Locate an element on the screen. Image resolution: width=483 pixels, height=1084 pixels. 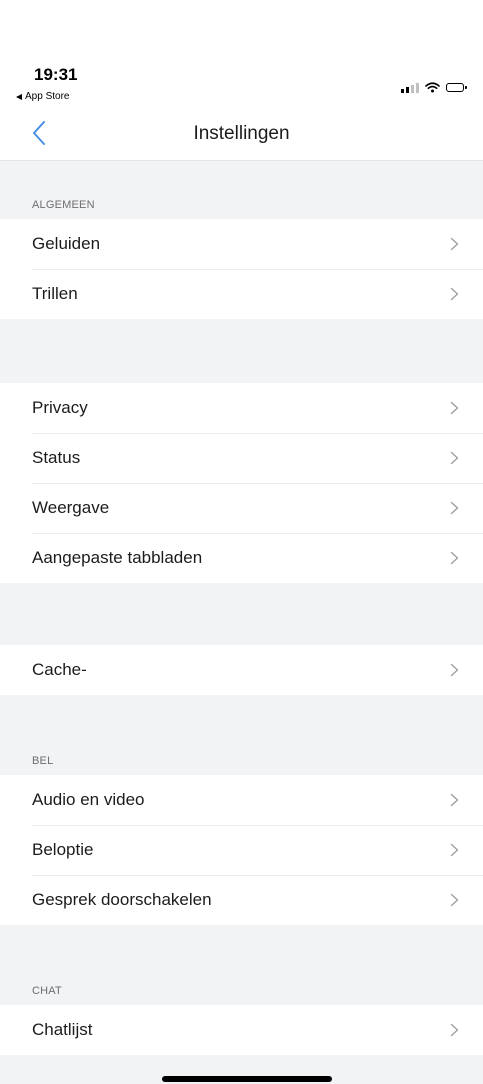
section-label: ALGEMEEN is located at coordinates (63, 205).